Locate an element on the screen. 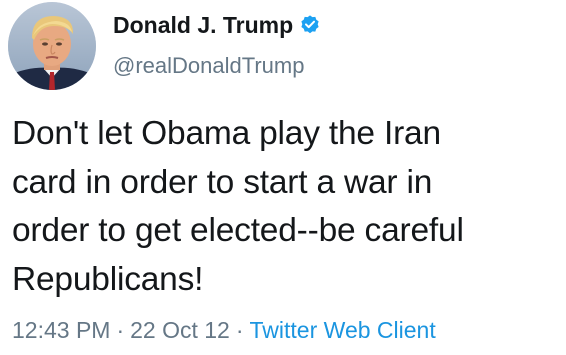 This screenshot has width=566, height=355. tweet-date: 22 Oct 12 is located at coordinates (180, 330).